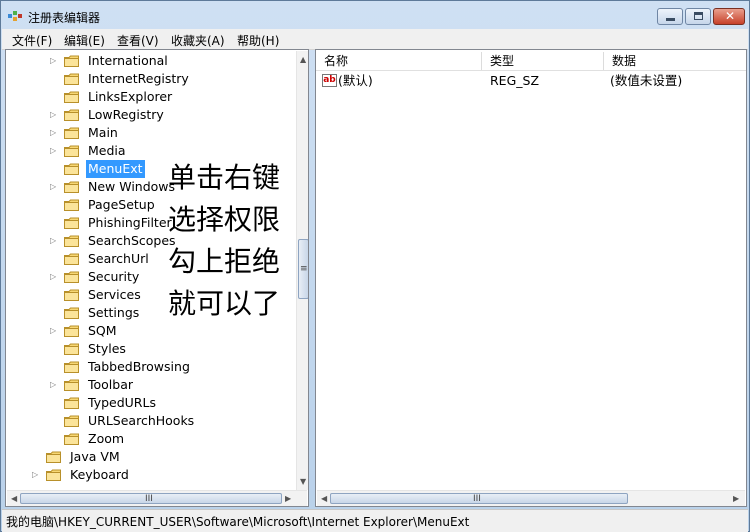 This screenshot has height=532, width=750. Describe the element at coordinates (150, 133) in the screenshot. I see `tree-item: ▷ Main` at that location.